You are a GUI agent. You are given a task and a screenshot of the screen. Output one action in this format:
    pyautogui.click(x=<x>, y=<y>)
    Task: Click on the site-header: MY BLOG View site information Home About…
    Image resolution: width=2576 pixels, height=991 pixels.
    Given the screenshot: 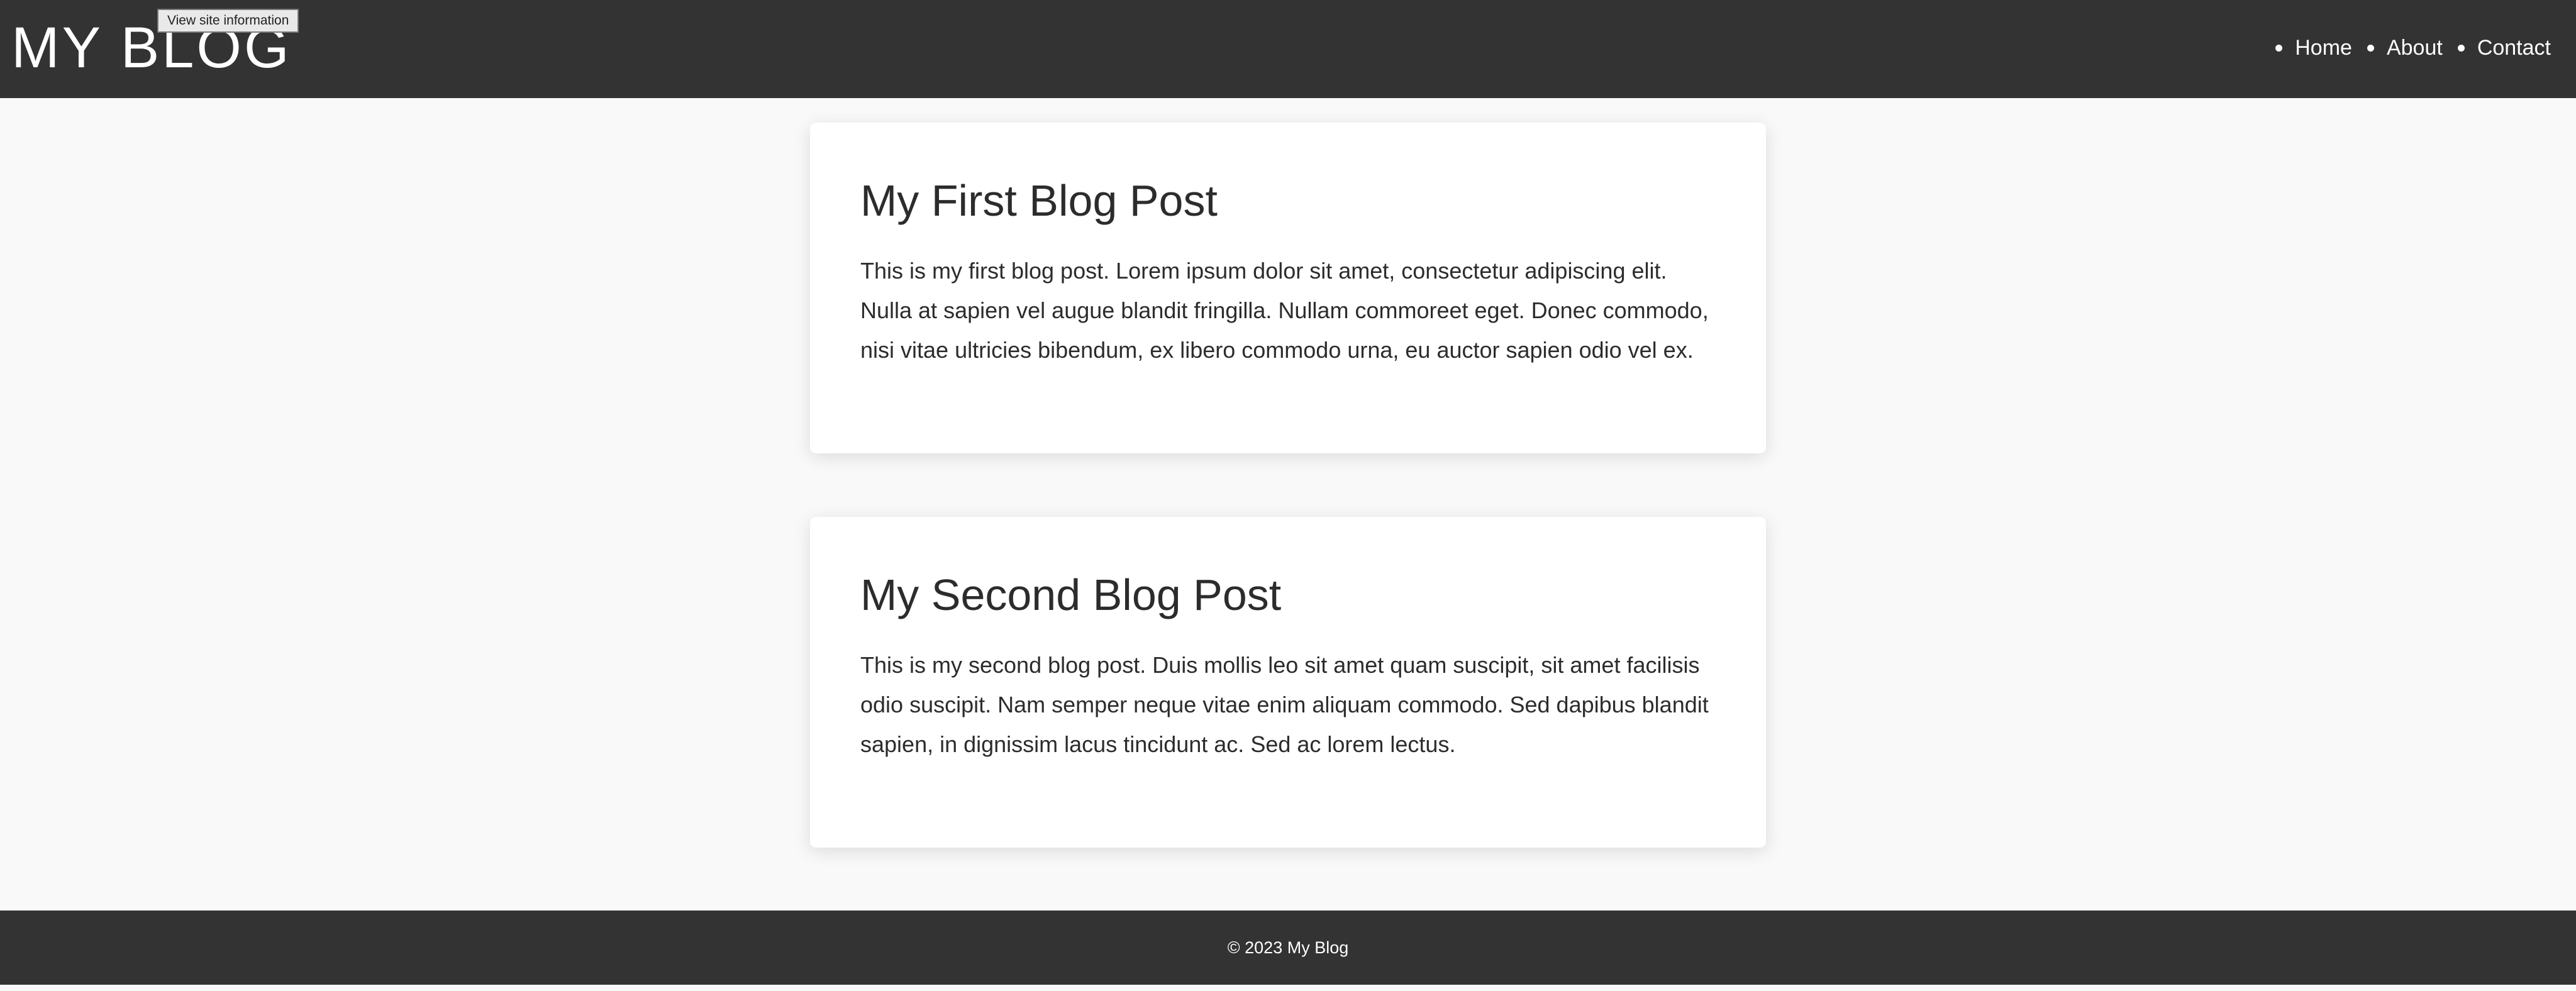 What is the action you would take?
    pyautogui.click(x=1288, y=49)
    